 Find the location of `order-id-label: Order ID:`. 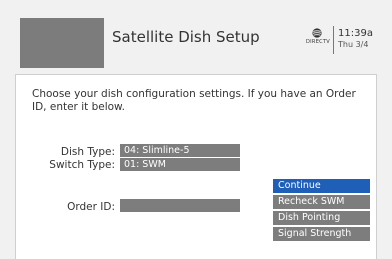

order-id-label: Order ID: is located at coordinates (91, 207).